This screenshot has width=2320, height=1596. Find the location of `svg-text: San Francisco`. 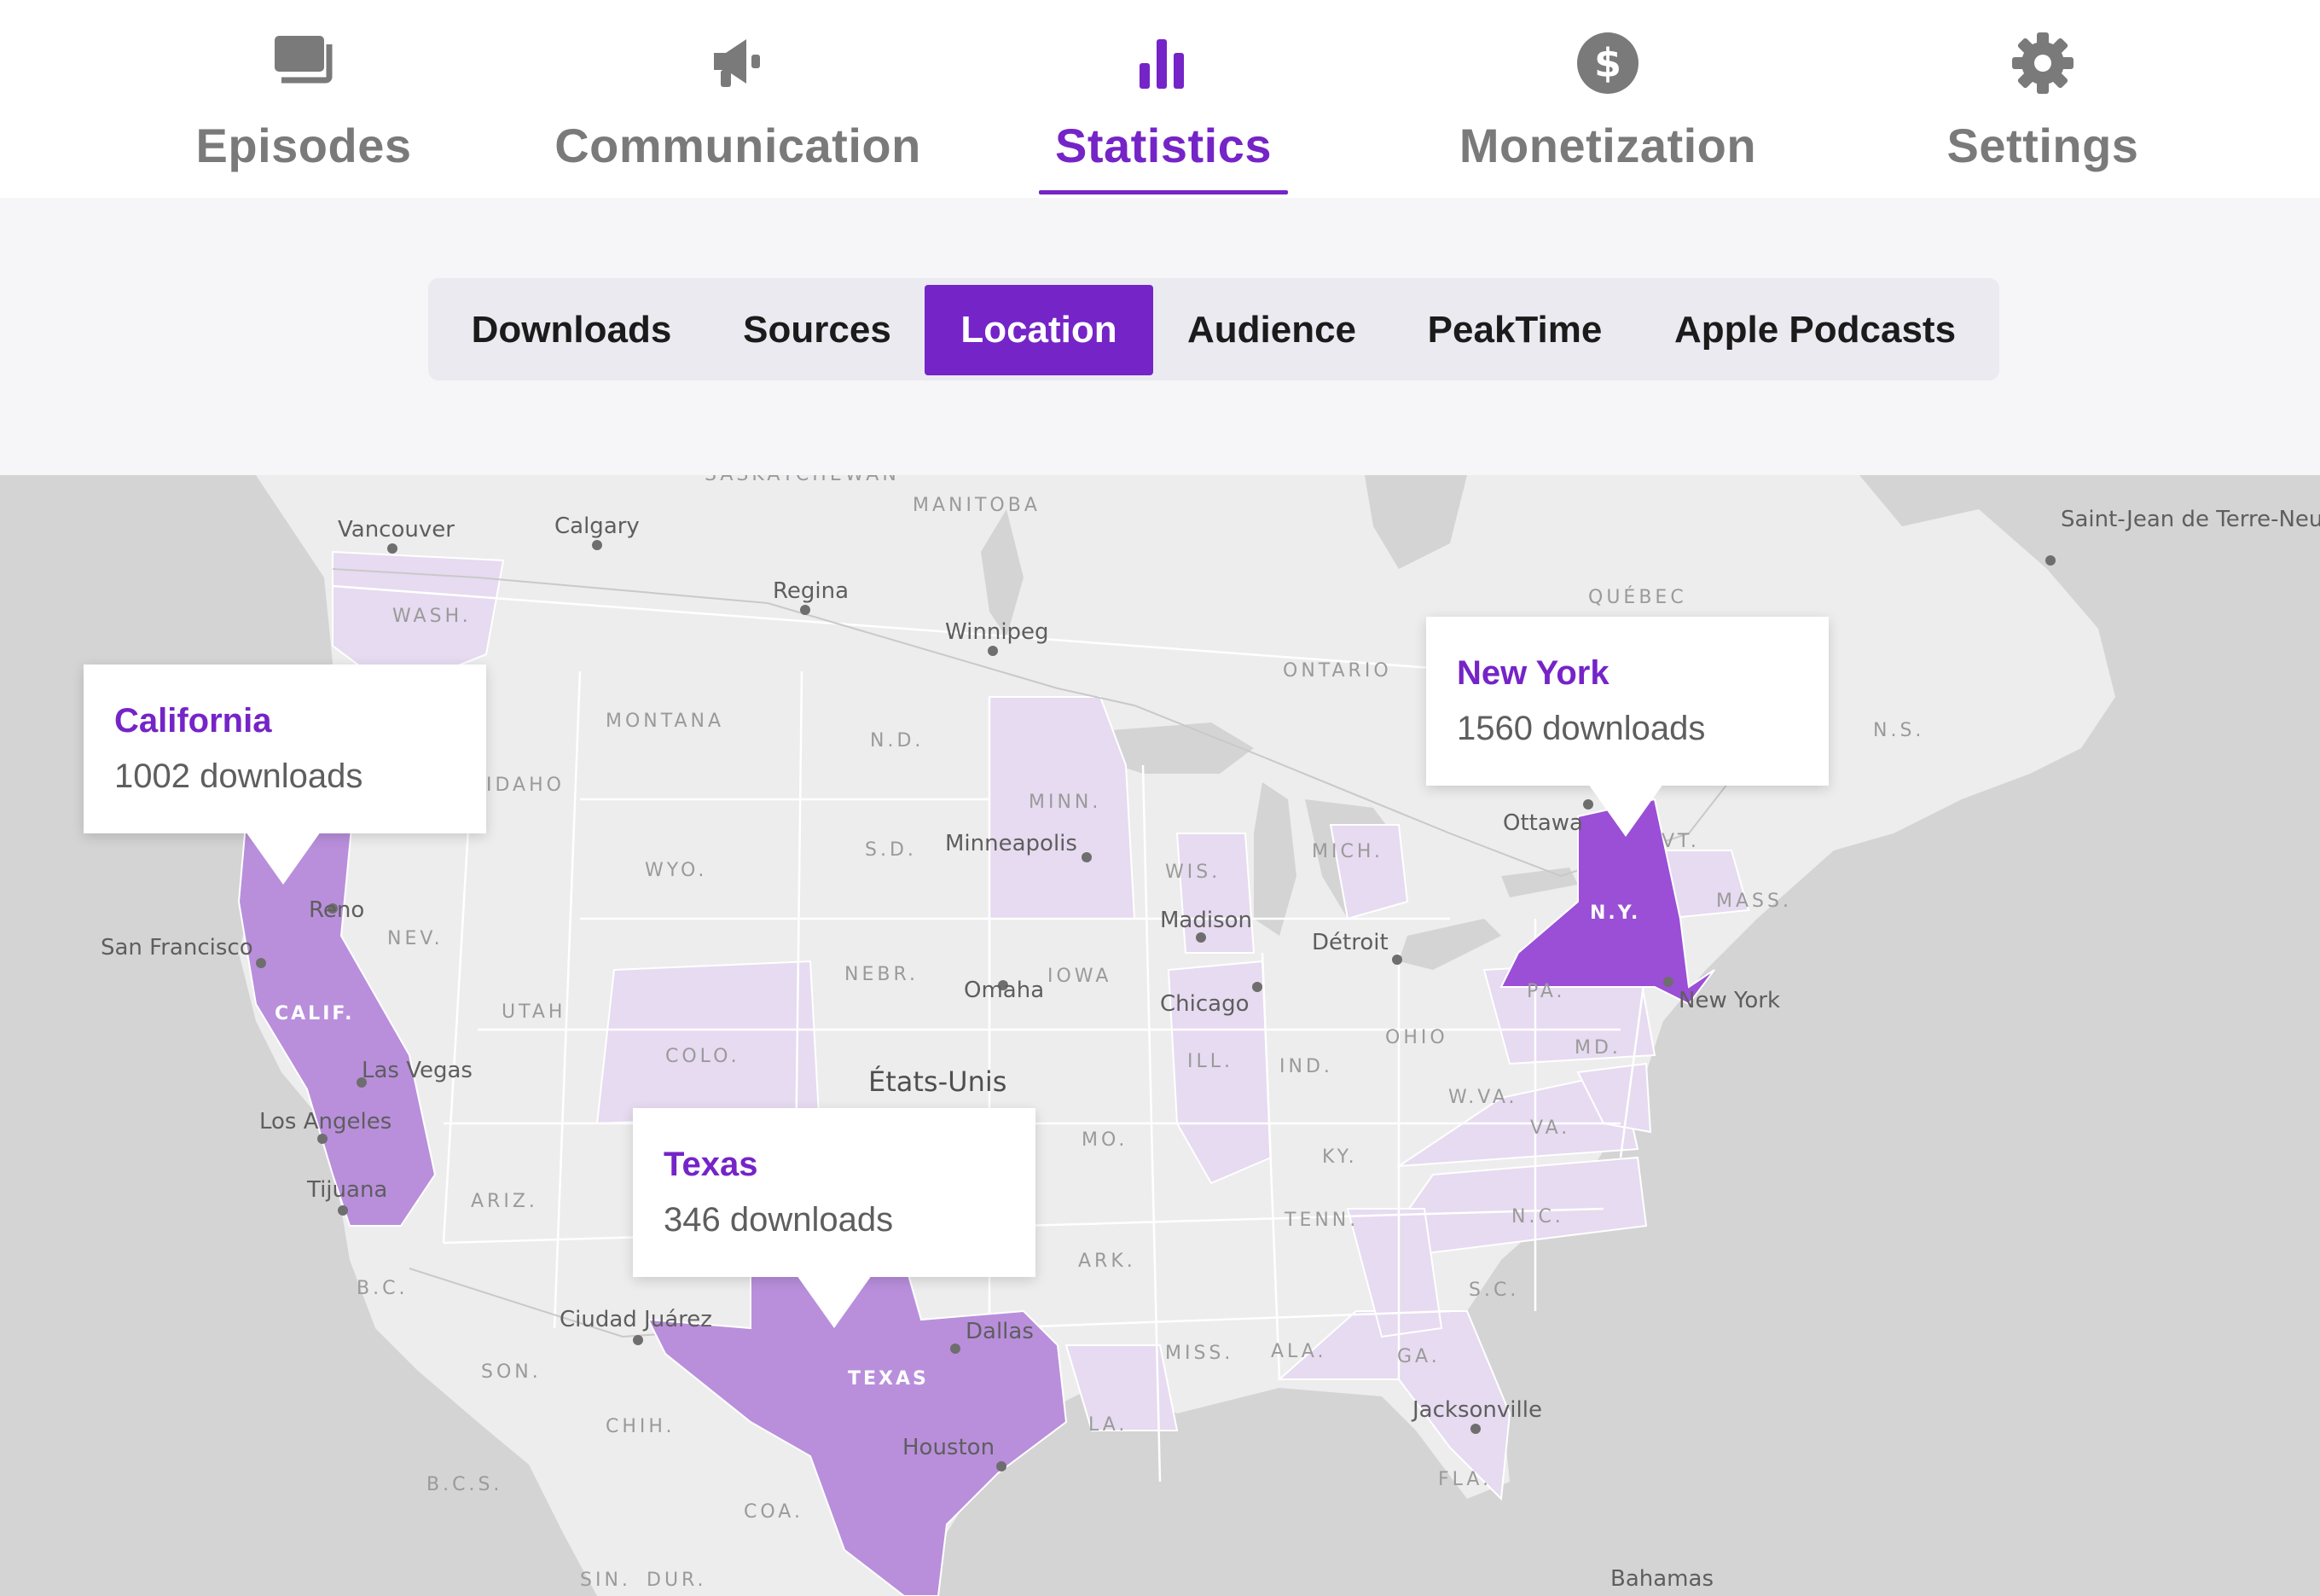

svg-text: San Francisco is located at coordinates (177, 948).